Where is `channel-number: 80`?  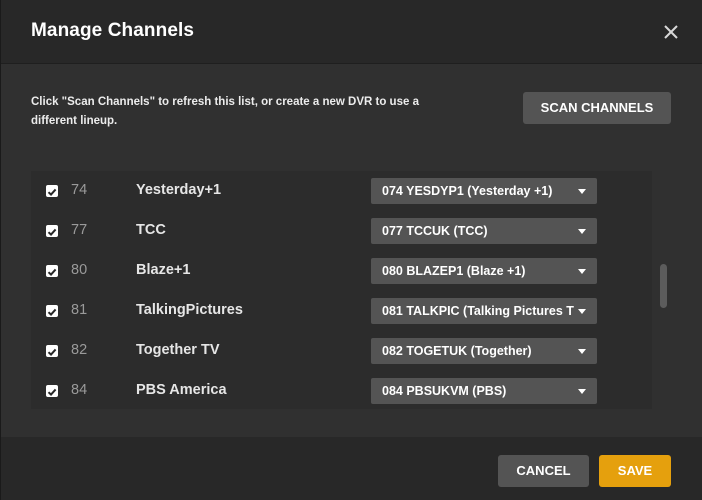 channel-number: 80 is located at coordinates (79, 270).